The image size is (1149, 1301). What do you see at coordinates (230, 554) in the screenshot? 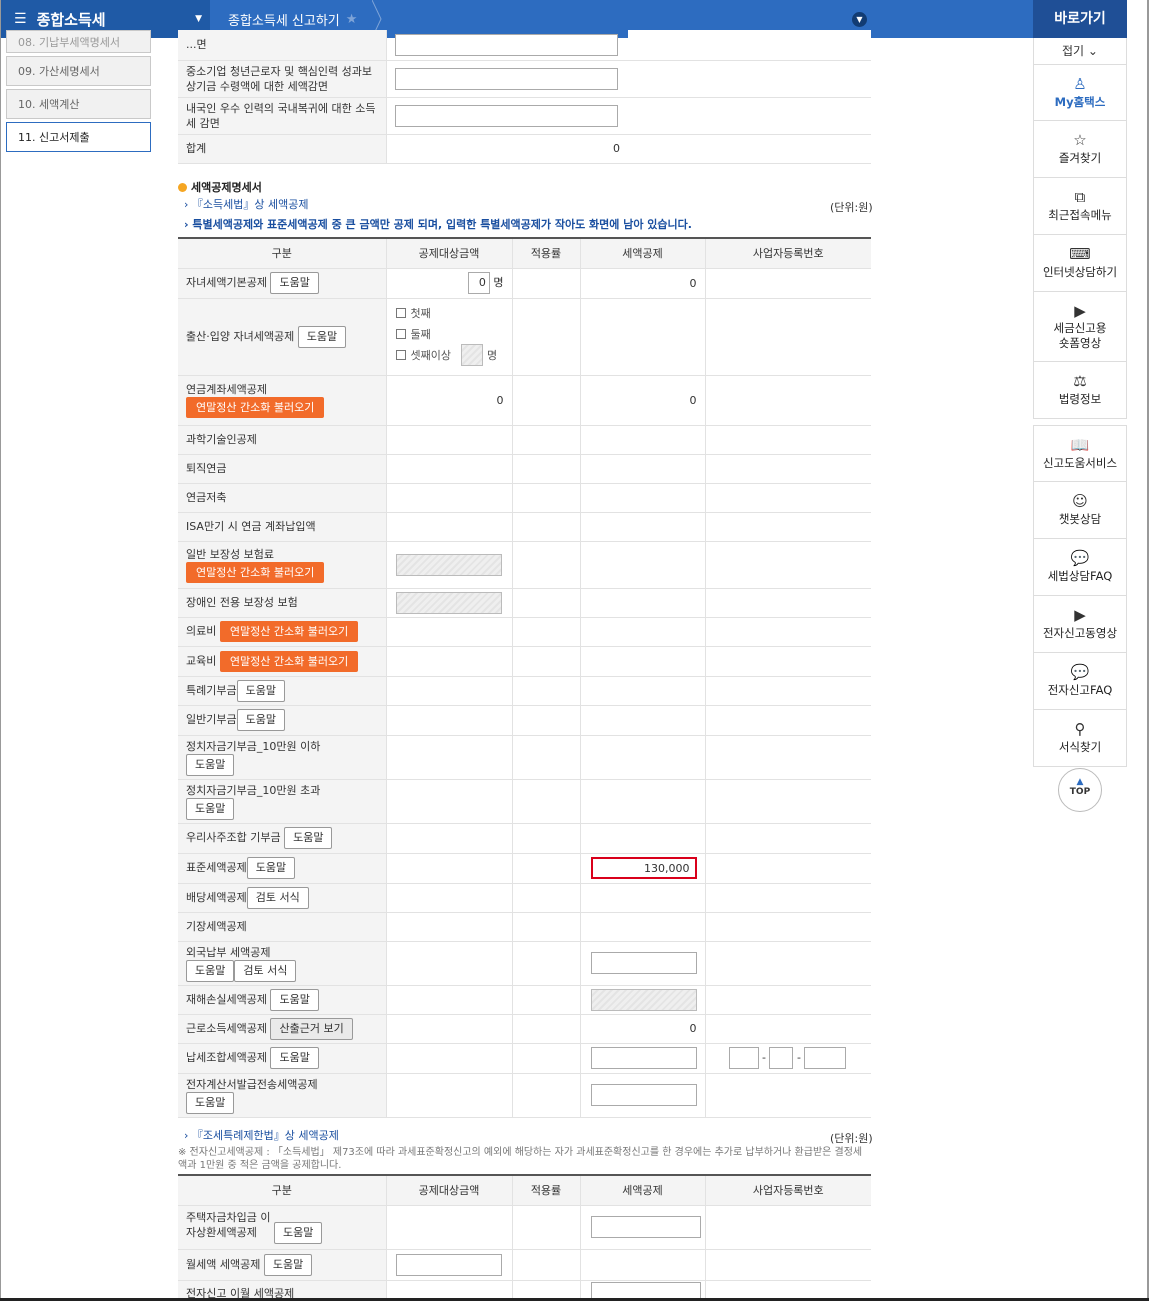
I see `row-label: 일반 보장성 보험료` at bounding box center [230, 554].